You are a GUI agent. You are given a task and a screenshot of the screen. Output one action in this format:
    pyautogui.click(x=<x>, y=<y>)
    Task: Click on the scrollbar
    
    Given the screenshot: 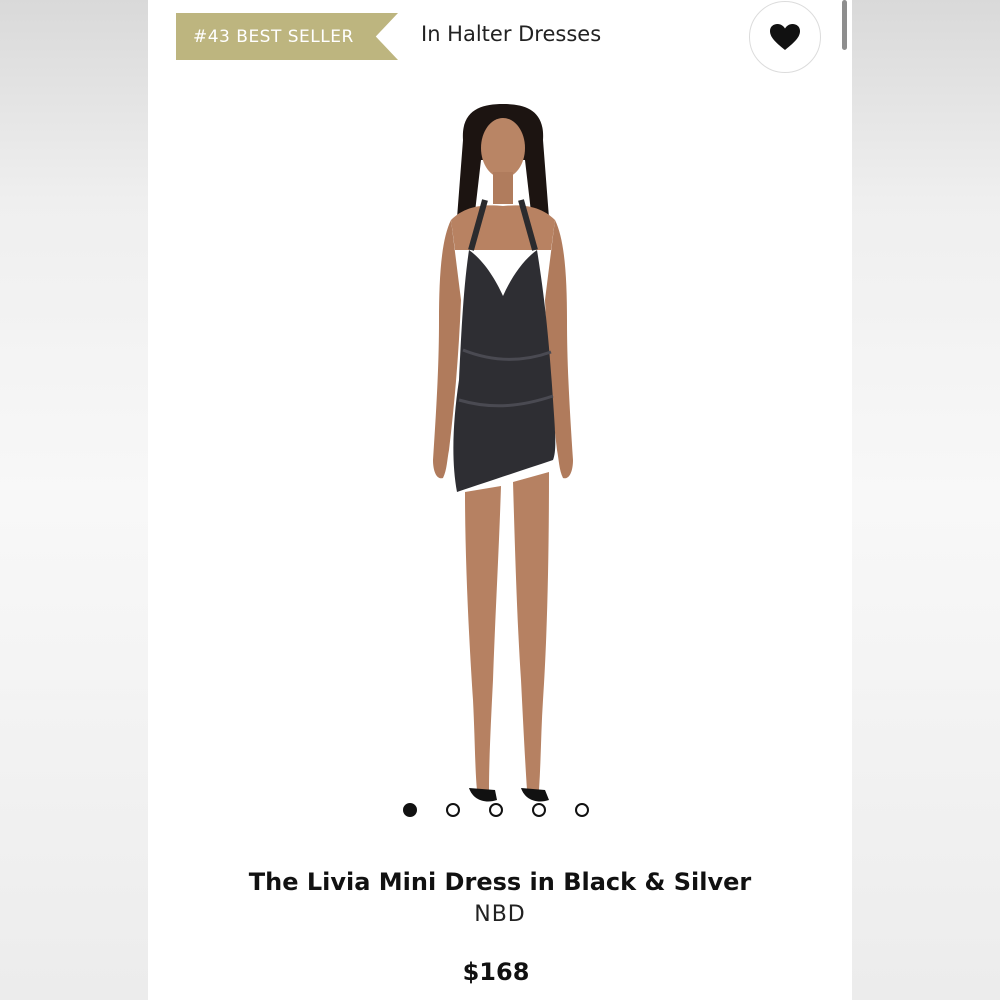 What is the action you would take?
    pyautogui.click(x=844, y=25)
    